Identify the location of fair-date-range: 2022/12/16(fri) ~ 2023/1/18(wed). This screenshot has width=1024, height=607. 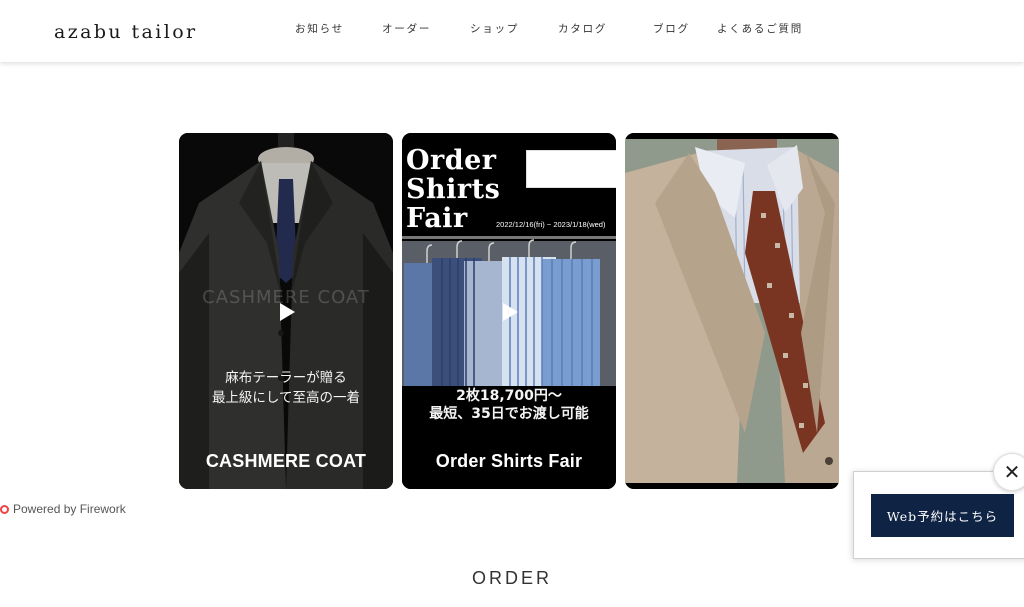
(551, 224).